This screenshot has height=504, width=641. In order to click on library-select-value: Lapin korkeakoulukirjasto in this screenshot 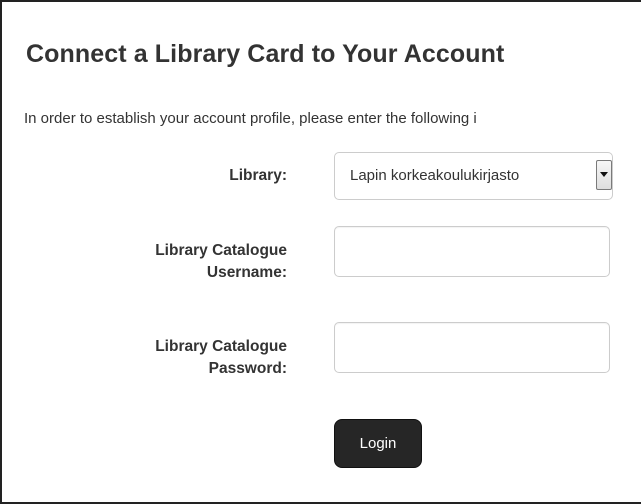, I will do `click(435, 175)`.